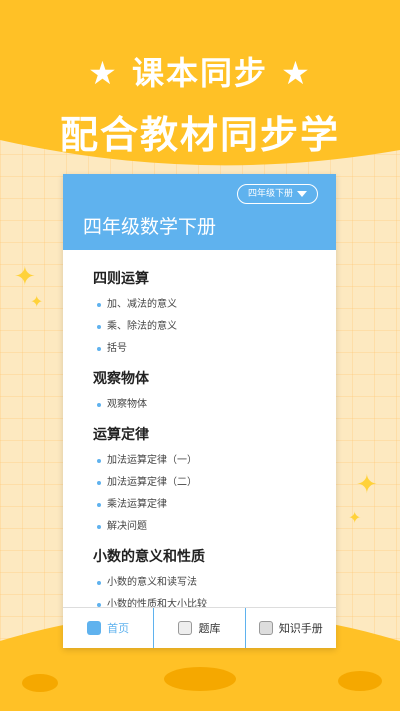 This screenshot has width=400, height=711. What do you see at coordinates (185, 628) in the screenshot?
I see `list-icon` at bounding box center [185, 628].